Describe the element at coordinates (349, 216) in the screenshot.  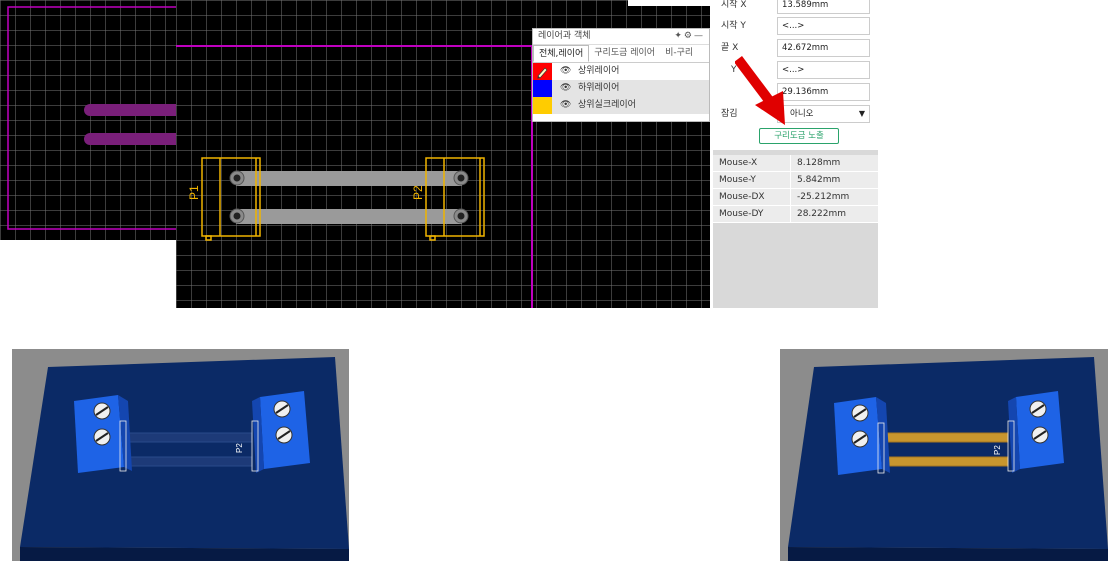
I see `track-bottom` at that location.